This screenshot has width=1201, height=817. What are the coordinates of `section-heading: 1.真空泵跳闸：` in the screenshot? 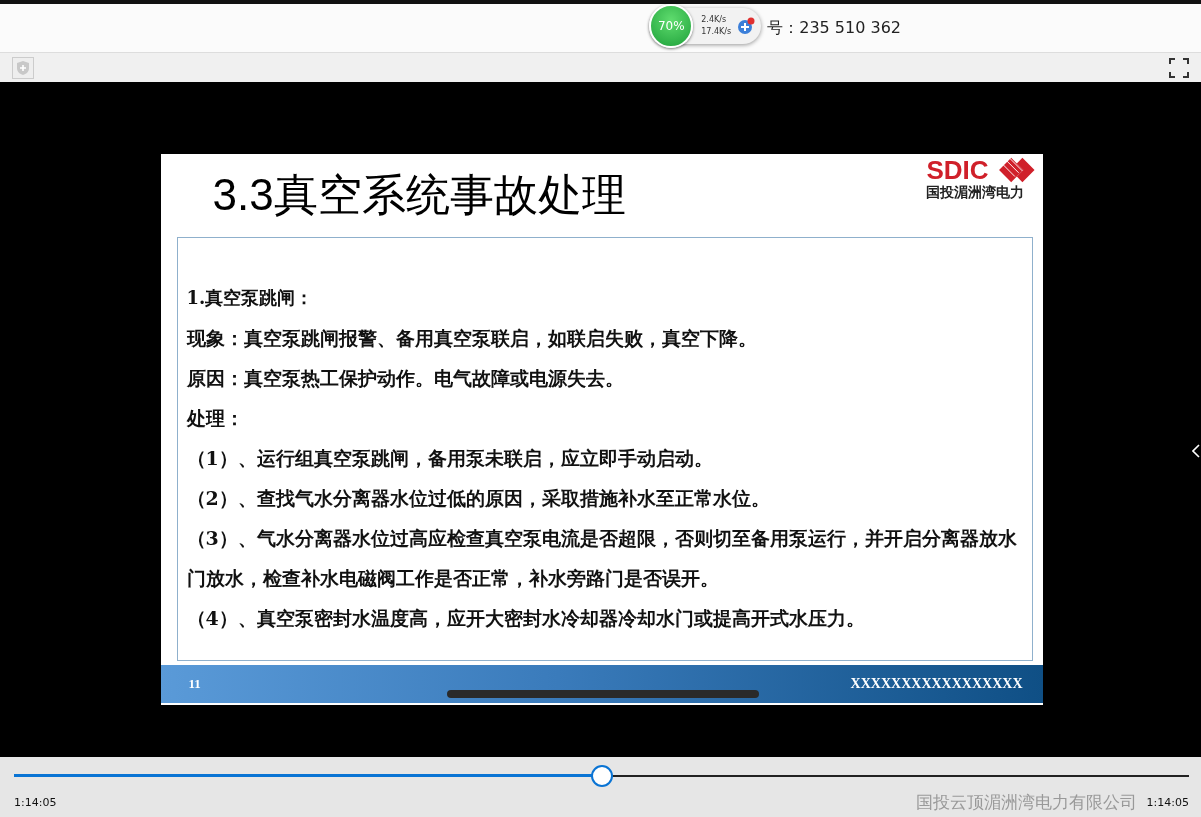 It's located at (250, 298).